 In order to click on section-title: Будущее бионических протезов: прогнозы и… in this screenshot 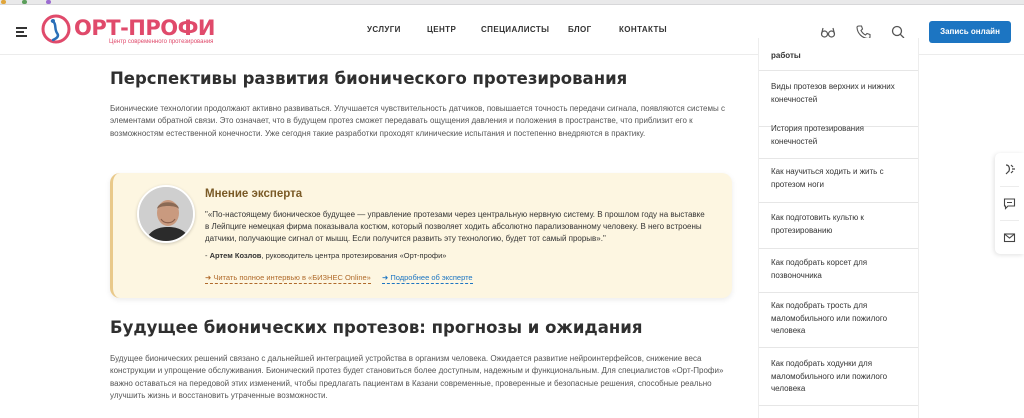, I will do `click(376, 327)`.